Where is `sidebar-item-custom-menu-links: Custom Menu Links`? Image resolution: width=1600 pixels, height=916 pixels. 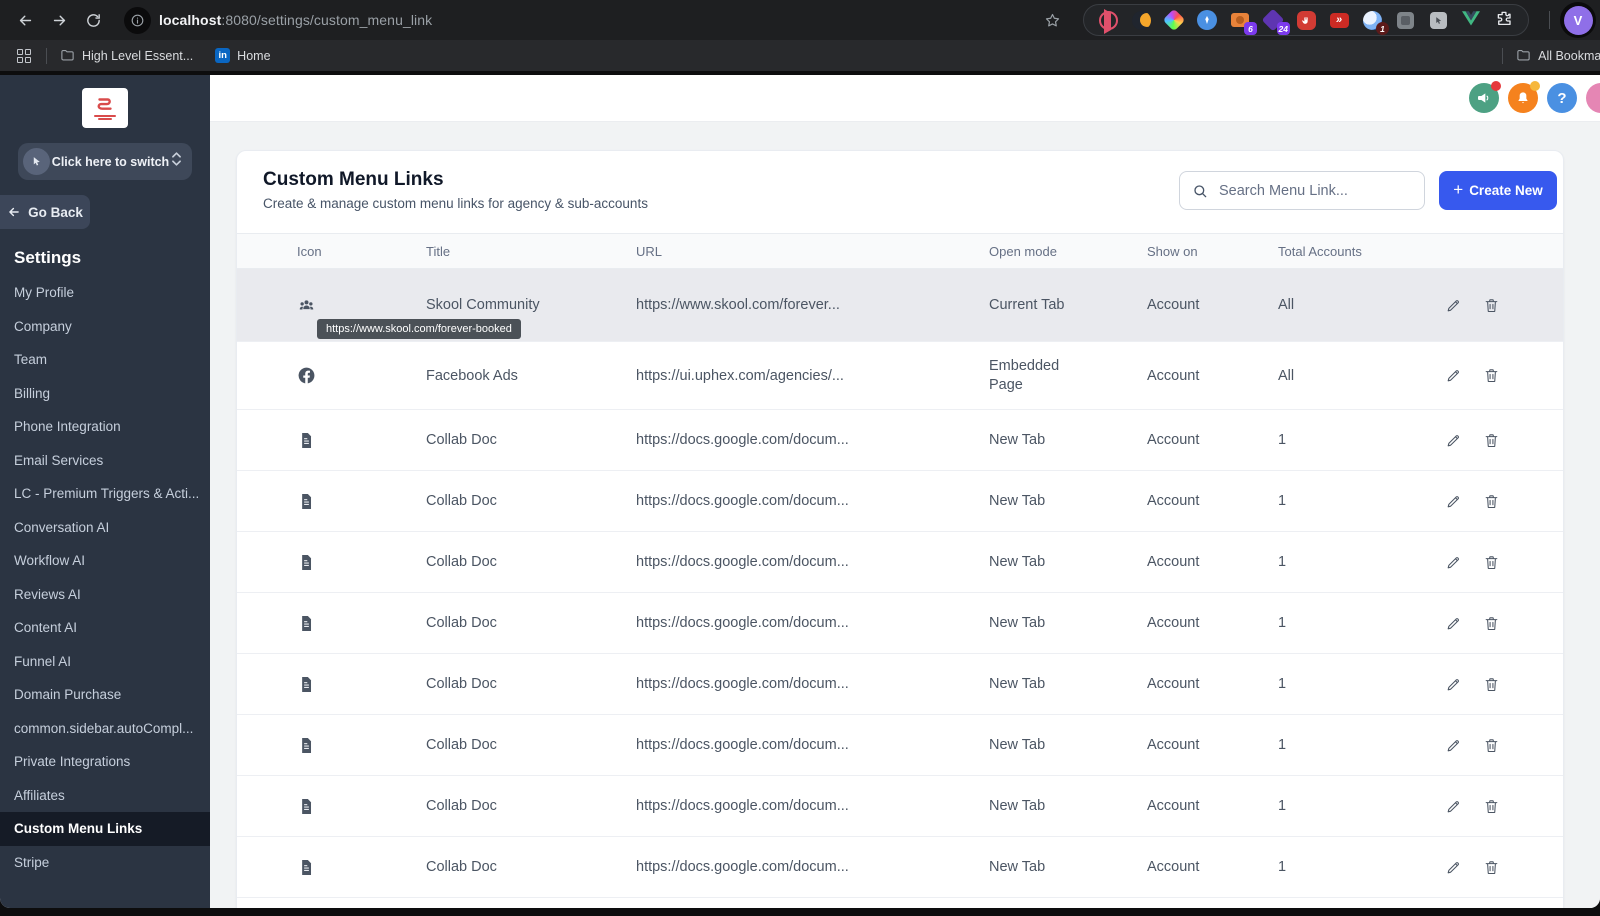 sidebar-item-custom-menu-links: Custom Menu Links is located at coordinates (105, 829).